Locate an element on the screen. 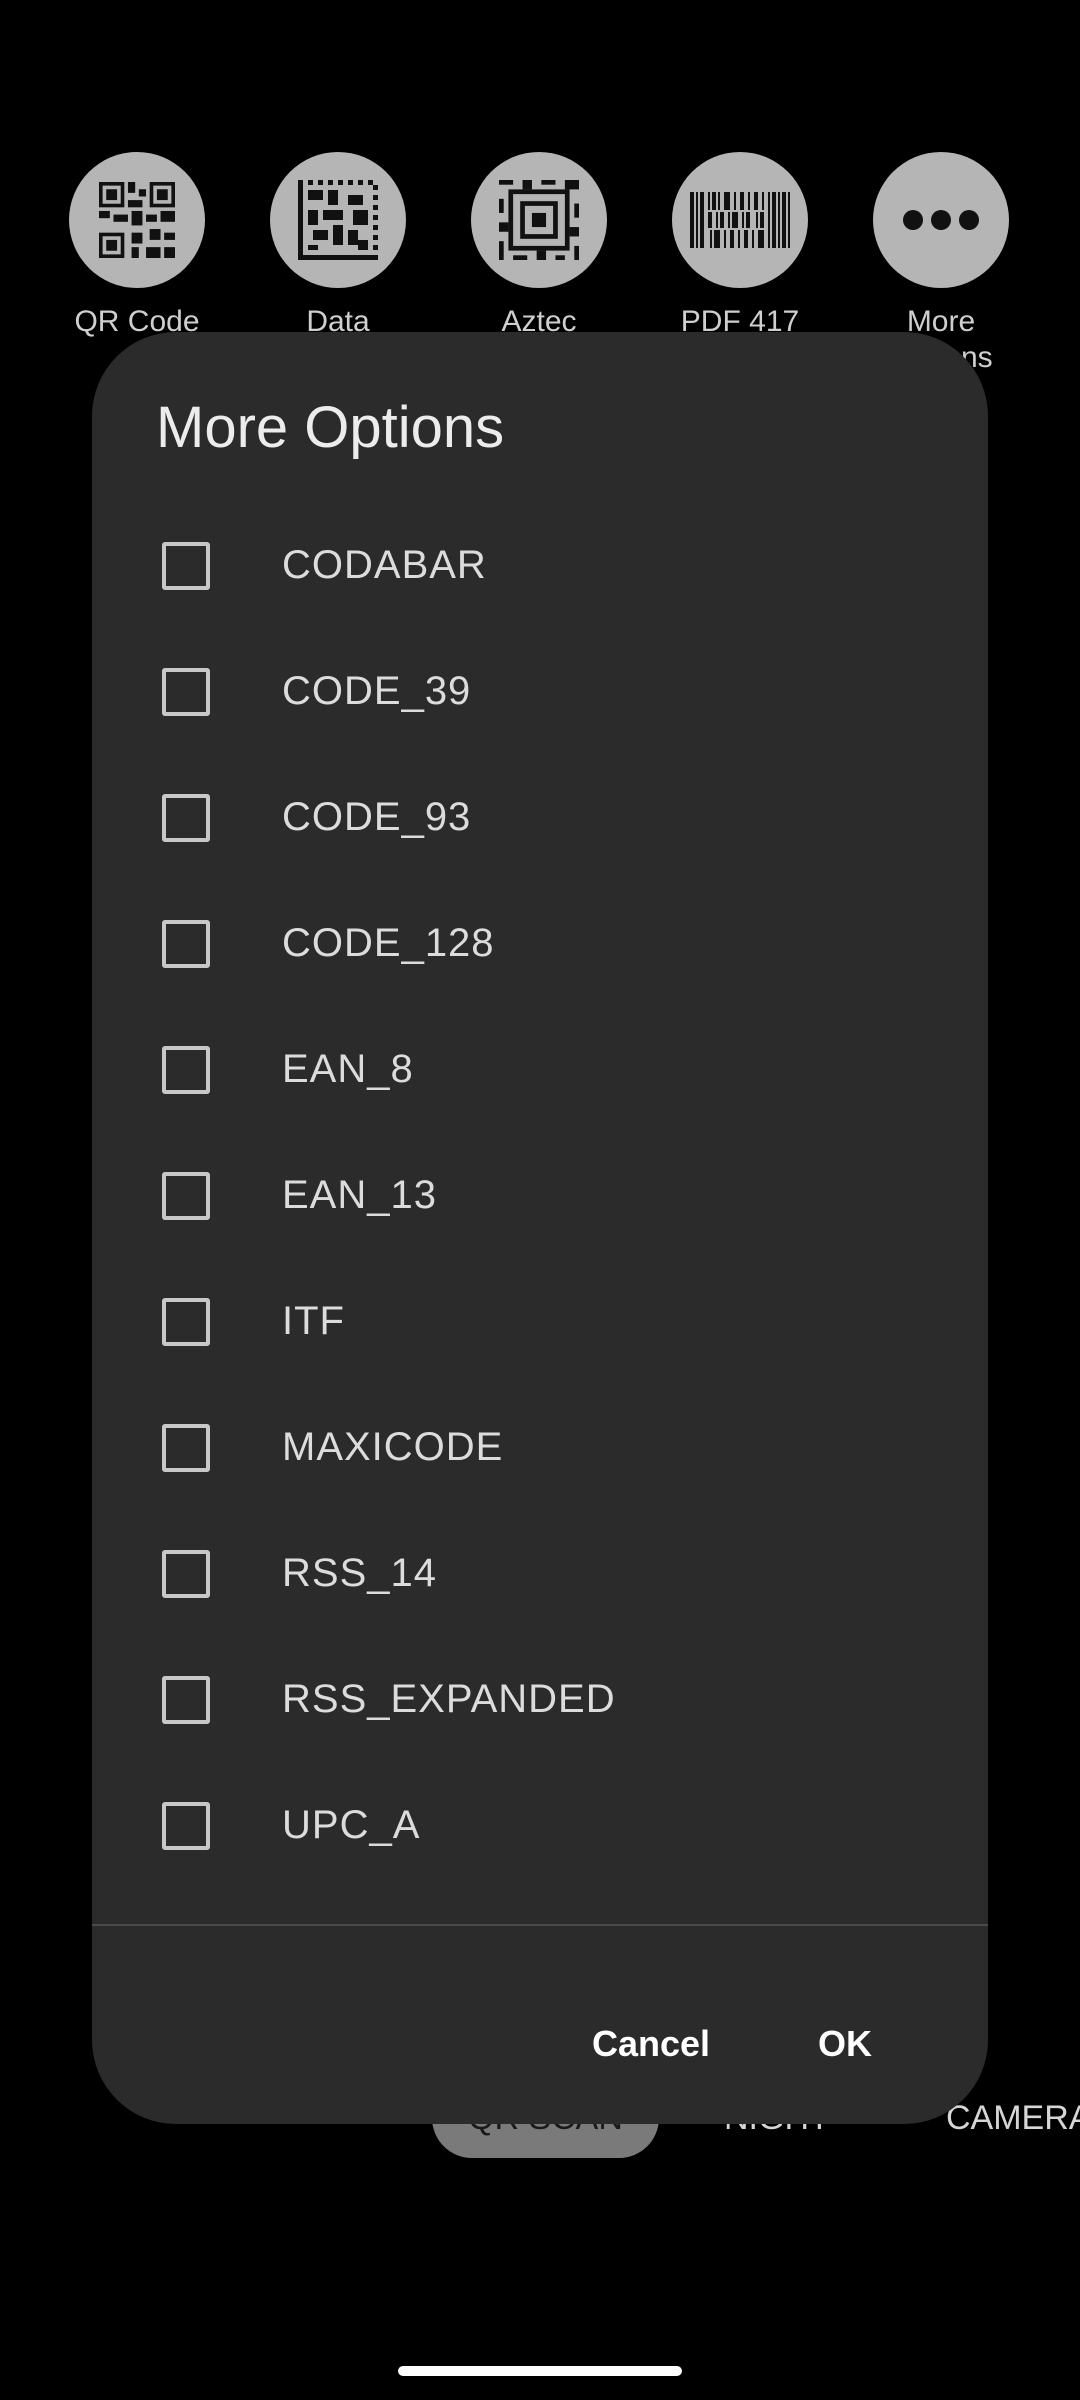 This screenshot has height=2400, width=1080. option-label: CODE_93 is located at coordinates (377, 817).